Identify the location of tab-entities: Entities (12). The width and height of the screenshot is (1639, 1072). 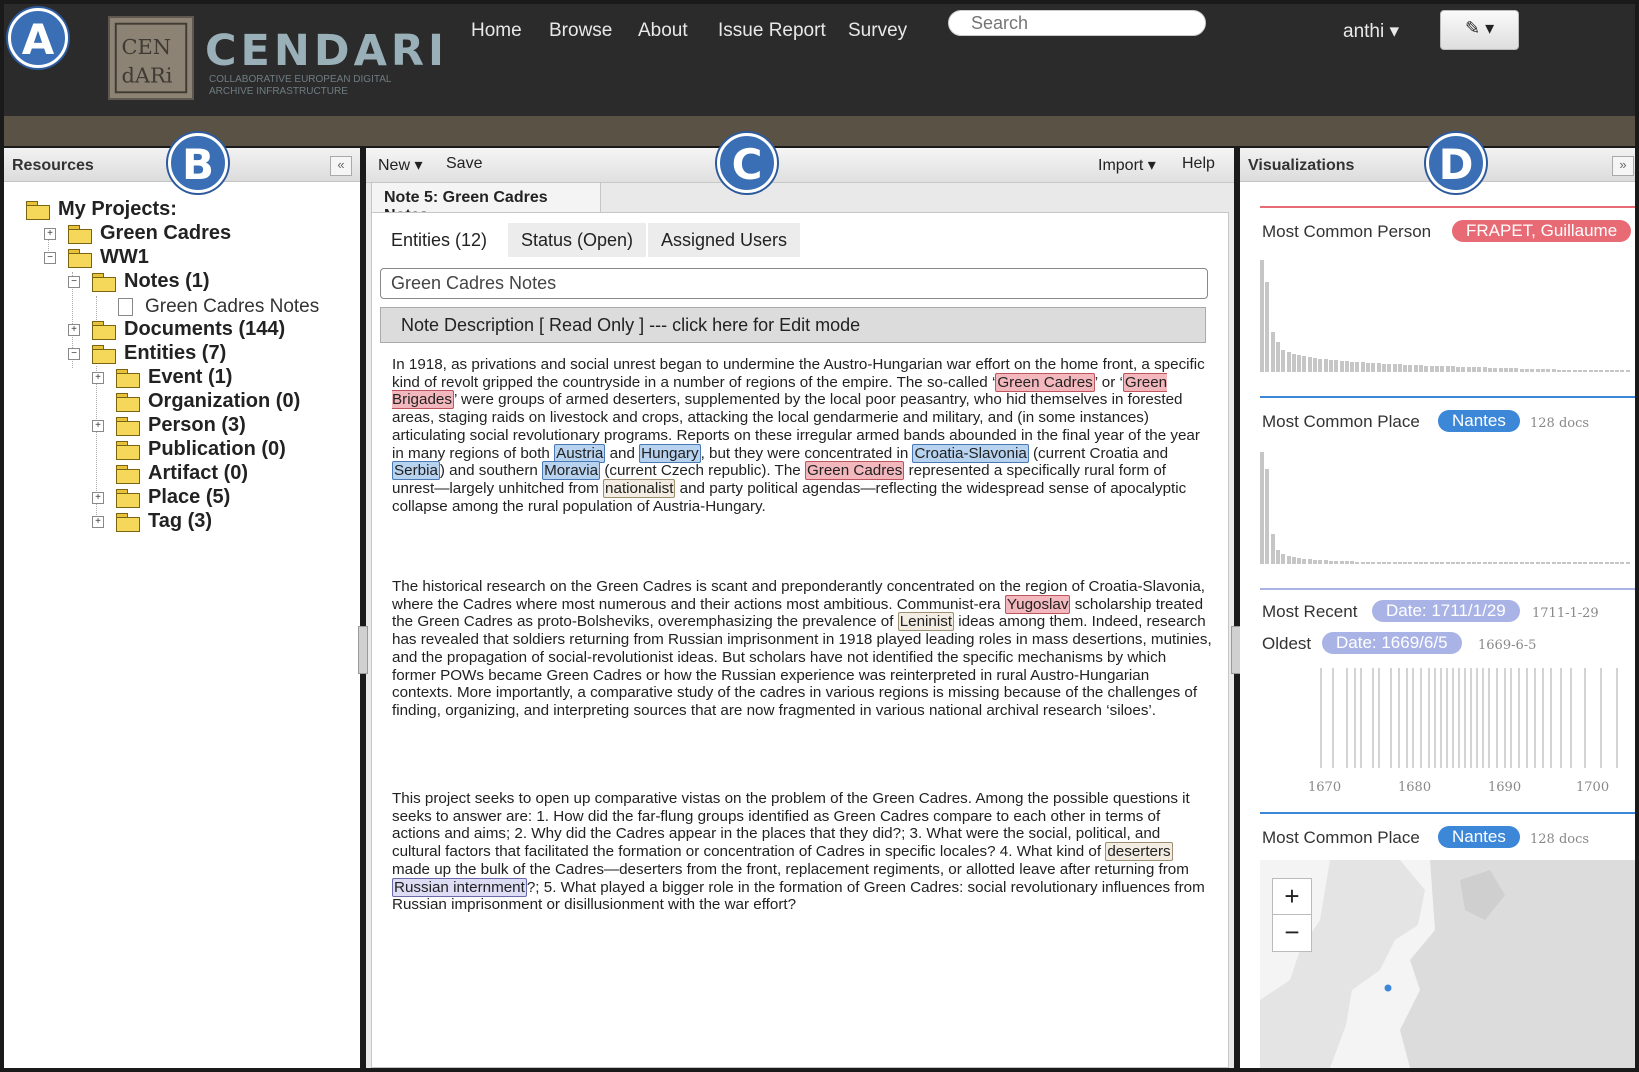
(439, 240).